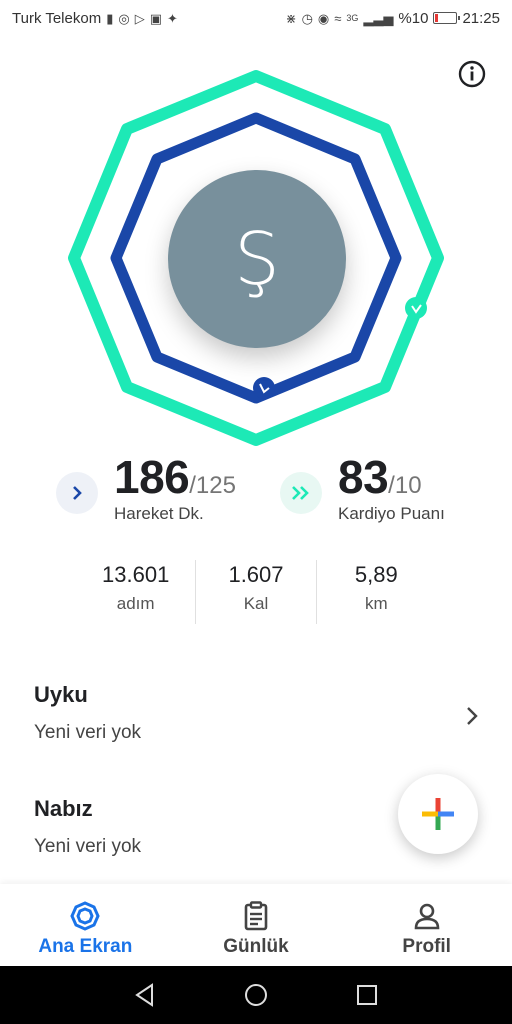  Describe the element at coordinates (291, 18) in the screenshot. I see `bluetooth-icon: ⋇` at that location.